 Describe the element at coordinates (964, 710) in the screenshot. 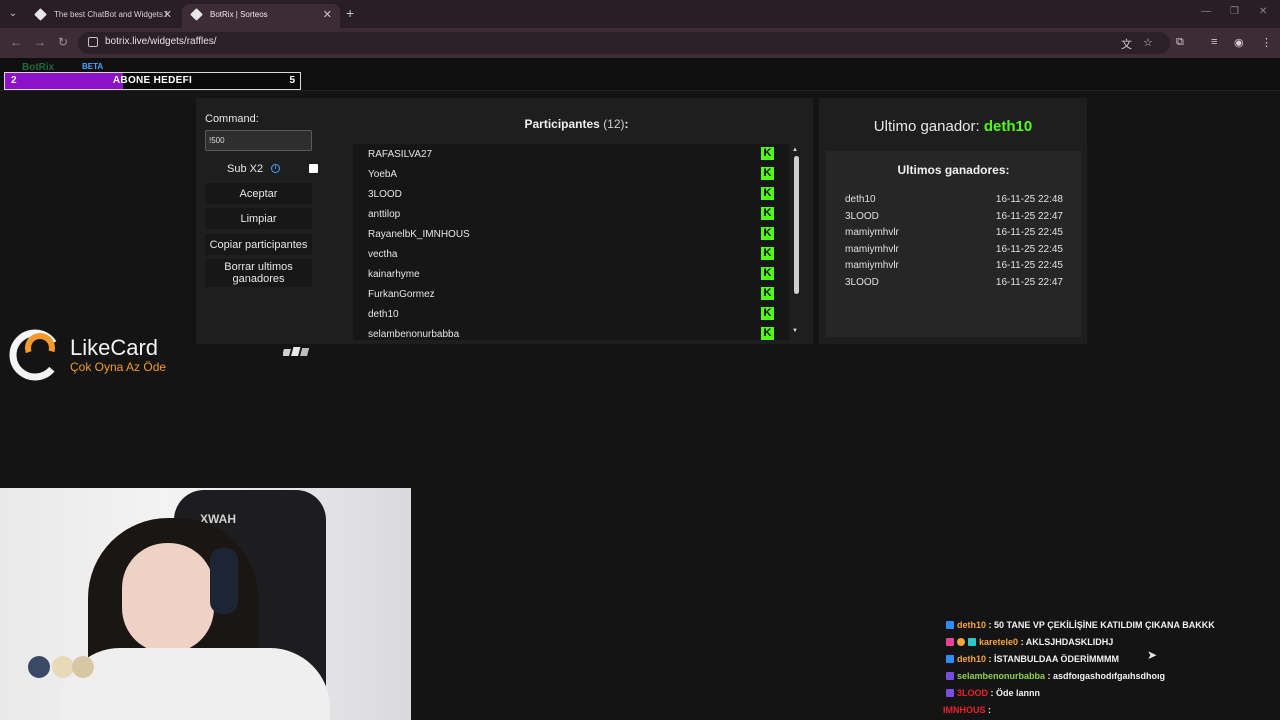

I see `chat-username: IMNHOUS` at that location.